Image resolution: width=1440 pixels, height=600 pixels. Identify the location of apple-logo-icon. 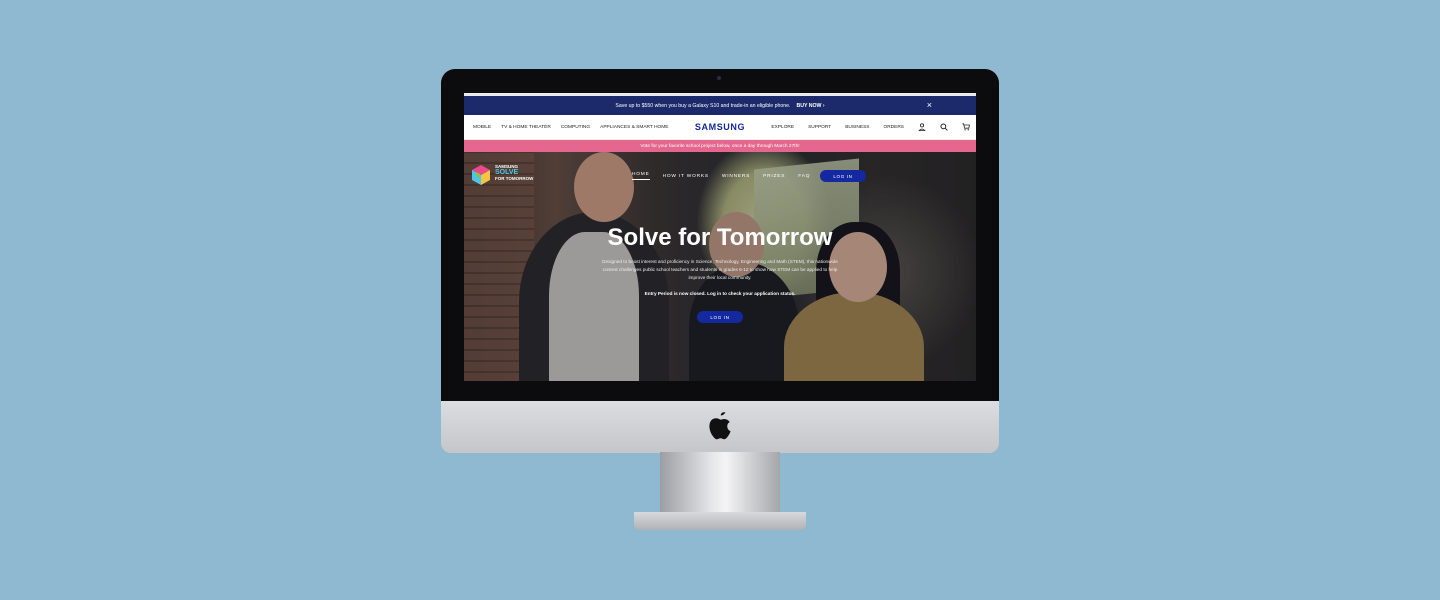
(720, 426).